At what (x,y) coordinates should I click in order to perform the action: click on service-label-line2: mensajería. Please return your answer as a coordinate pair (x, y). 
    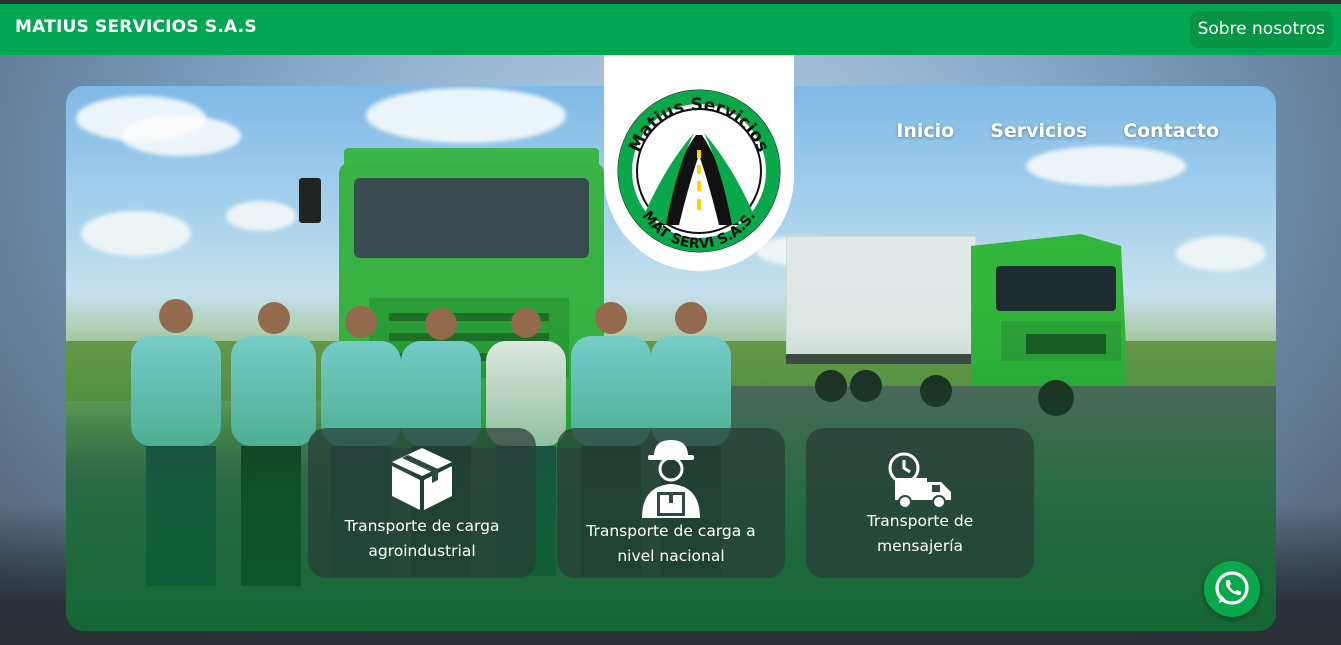
    Looking at the image, I should click on (920, 546).